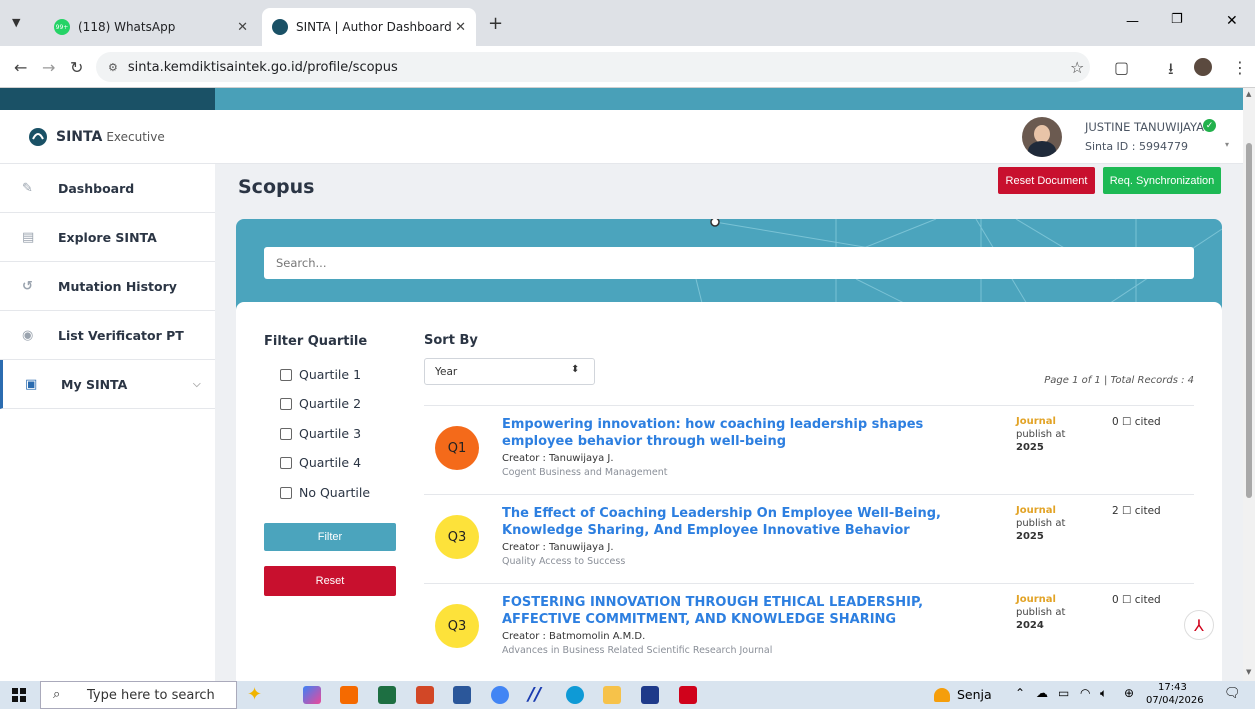  What do you see at coordinates (612, 695) in the screenshot?
I see `file-explorer-icon` at bounding box center [612, 695].